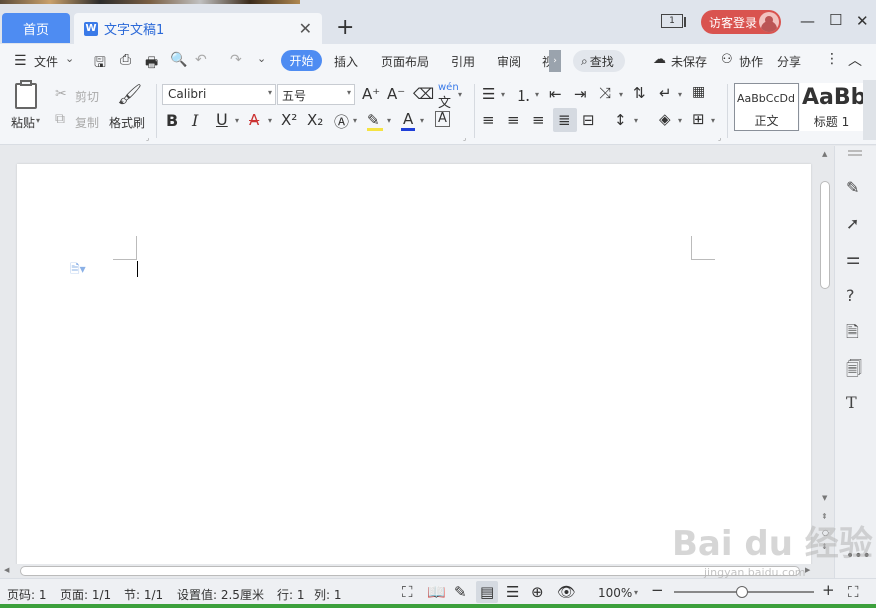  I want to click on undo-icon: ↶, so click(201, 60).